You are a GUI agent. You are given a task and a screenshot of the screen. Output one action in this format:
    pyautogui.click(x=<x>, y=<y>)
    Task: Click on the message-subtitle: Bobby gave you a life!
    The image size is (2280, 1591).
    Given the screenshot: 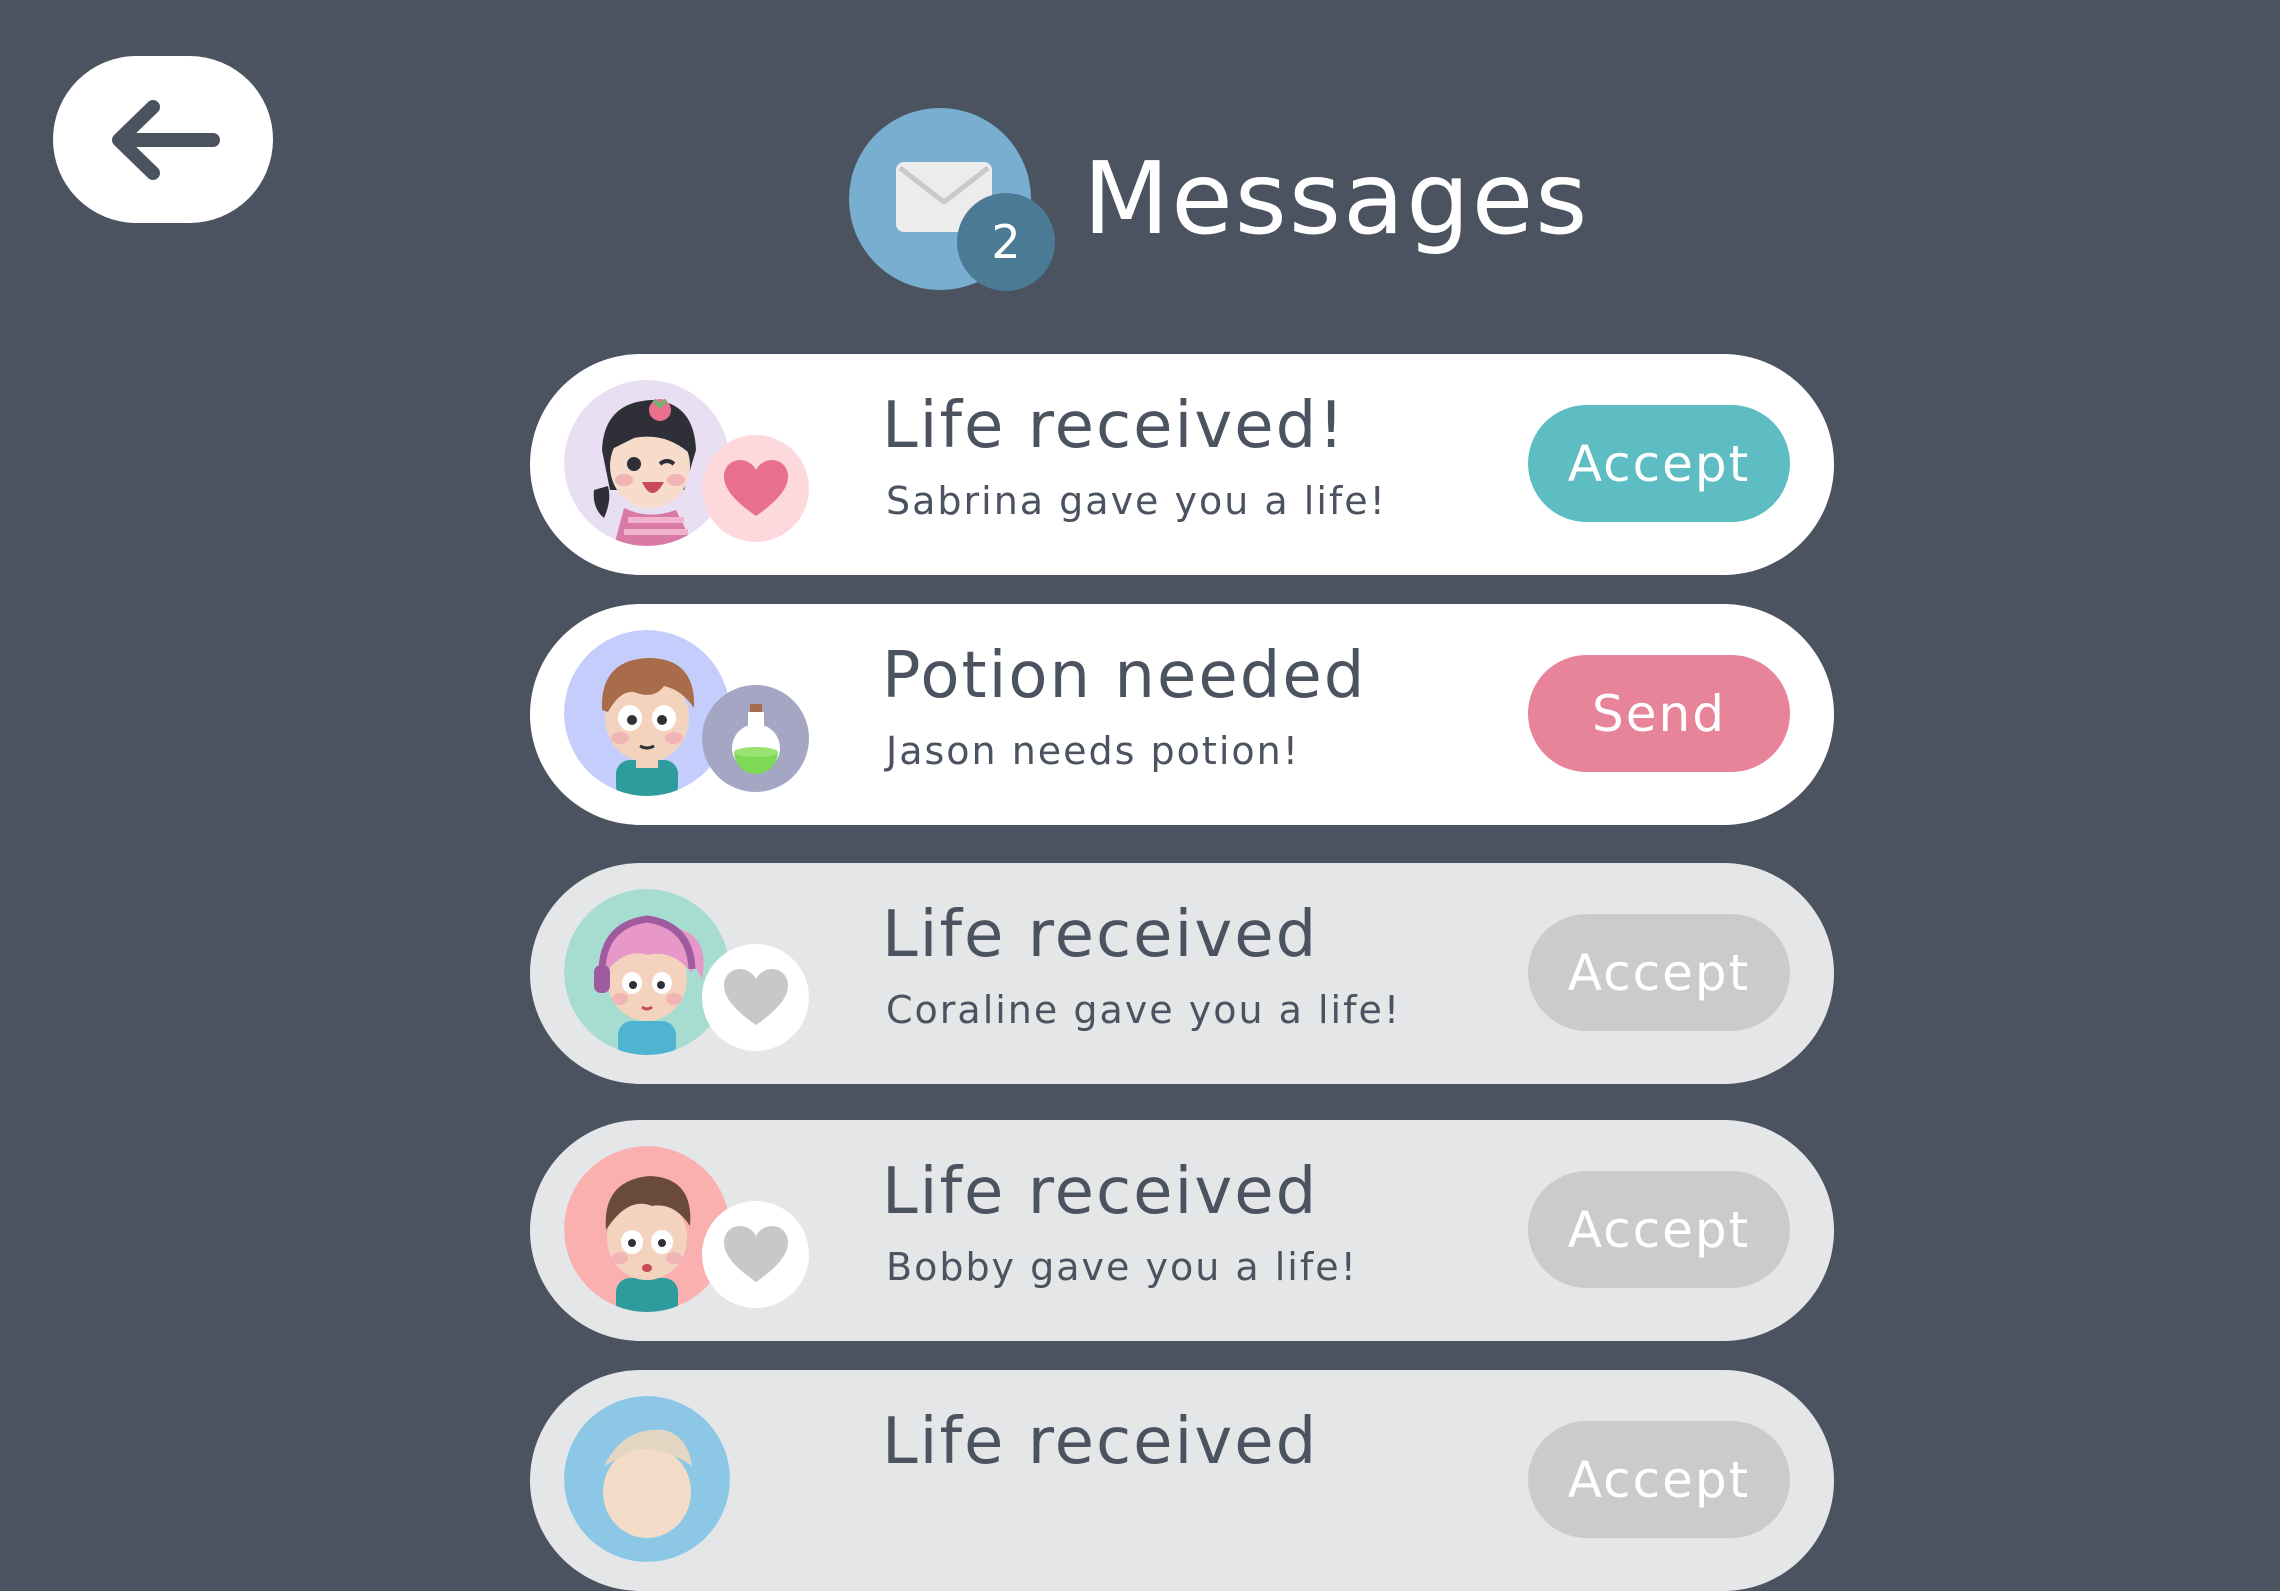 What is the action you would take?
    pyautogui.click(x=1122, y=1267)
    